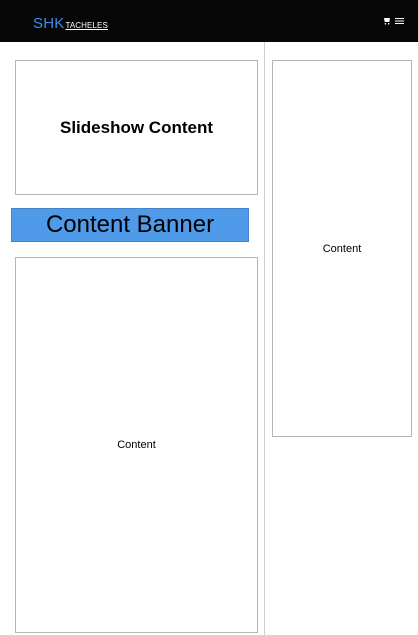 Image resolution: width=418 pixels, height=635 pixels. I want to click on site-logo: SHK TACHELES, so click(70, 23).